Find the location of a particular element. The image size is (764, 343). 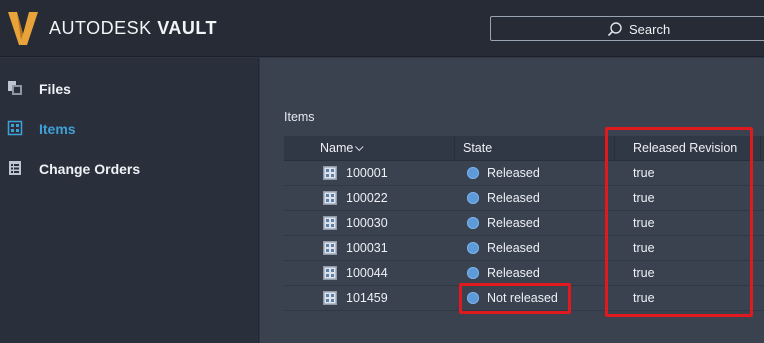

files-icon is located at coordinates (15, 88).